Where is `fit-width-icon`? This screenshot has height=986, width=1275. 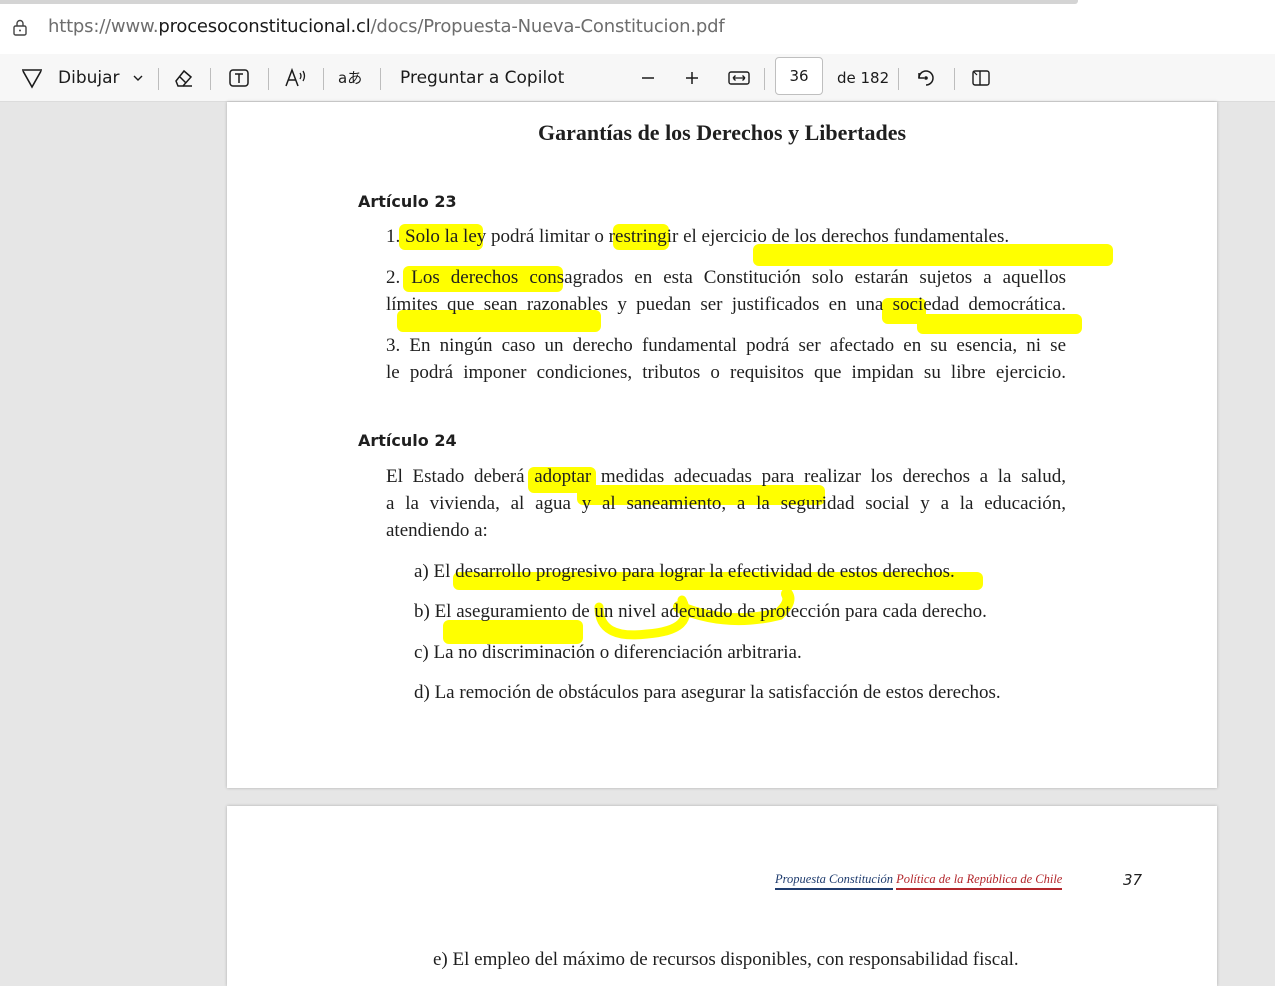 fit-width-icon is located at coordinates (739, 78).